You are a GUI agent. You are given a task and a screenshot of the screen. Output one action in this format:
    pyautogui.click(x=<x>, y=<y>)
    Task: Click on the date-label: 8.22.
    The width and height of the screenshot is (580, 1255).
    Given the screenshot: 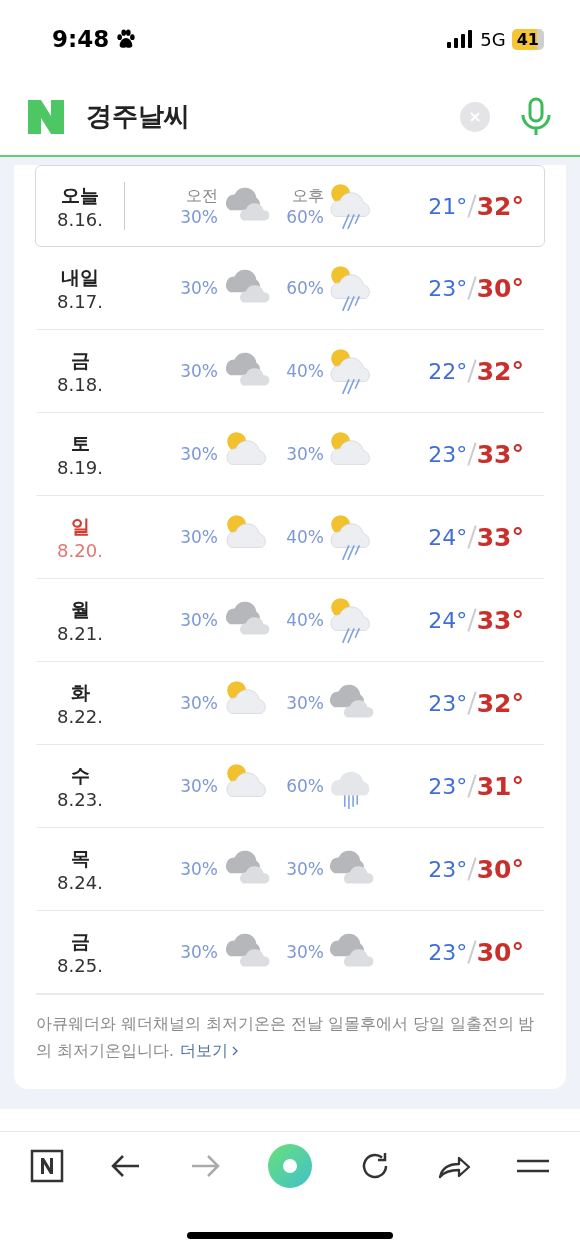 What is the action you would take?
    pyautogui.click(x=80, y=716)
    